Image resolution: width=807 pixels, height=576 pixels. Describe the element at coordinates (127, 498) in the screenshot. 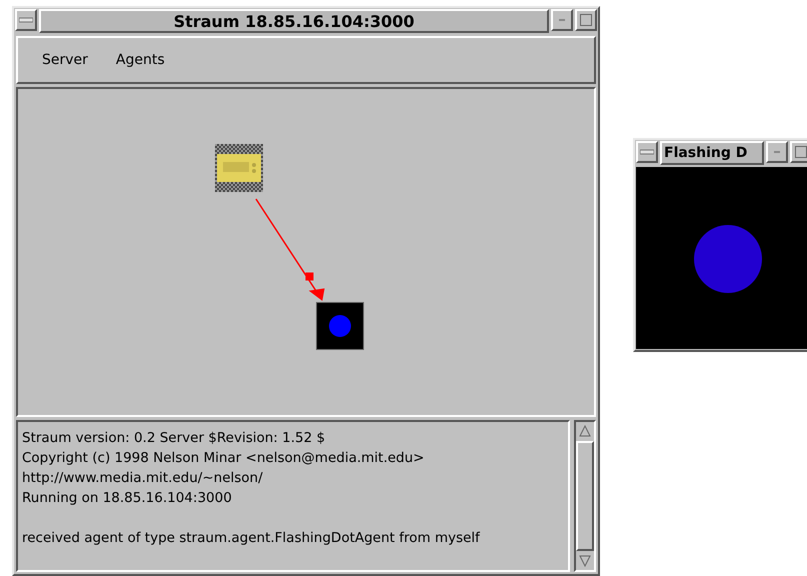

I see `log-line: Running on 18.85.16.104:3000` at that location.